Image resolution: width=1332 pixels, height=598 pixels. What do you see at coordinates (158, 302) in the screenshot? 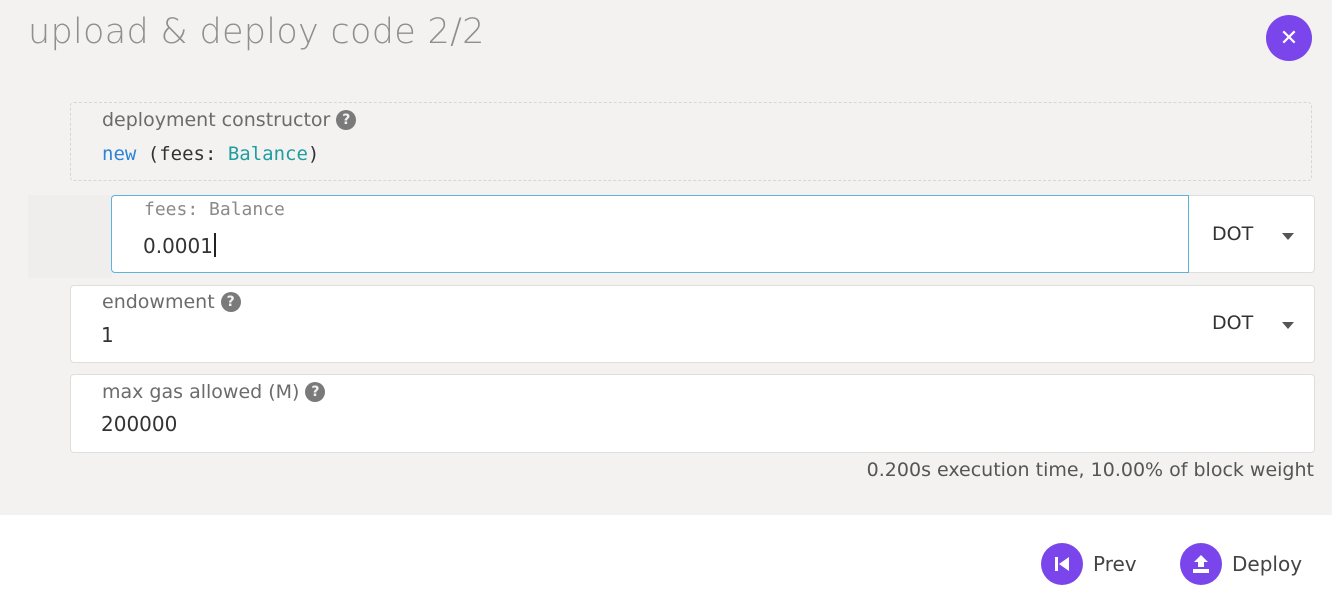
I see `endowment-label: endowment` at bounding box center [158, 302].